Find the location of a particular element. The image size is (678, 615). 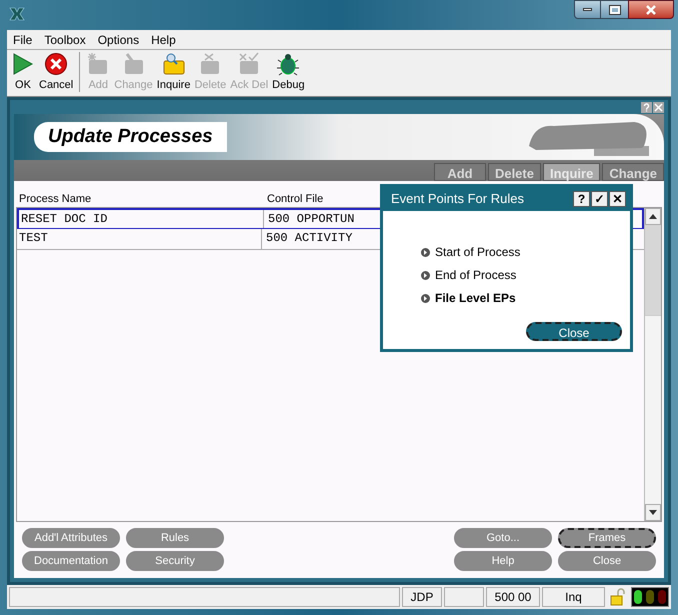

table-cell: TEST is located at coordinates (139, 239).